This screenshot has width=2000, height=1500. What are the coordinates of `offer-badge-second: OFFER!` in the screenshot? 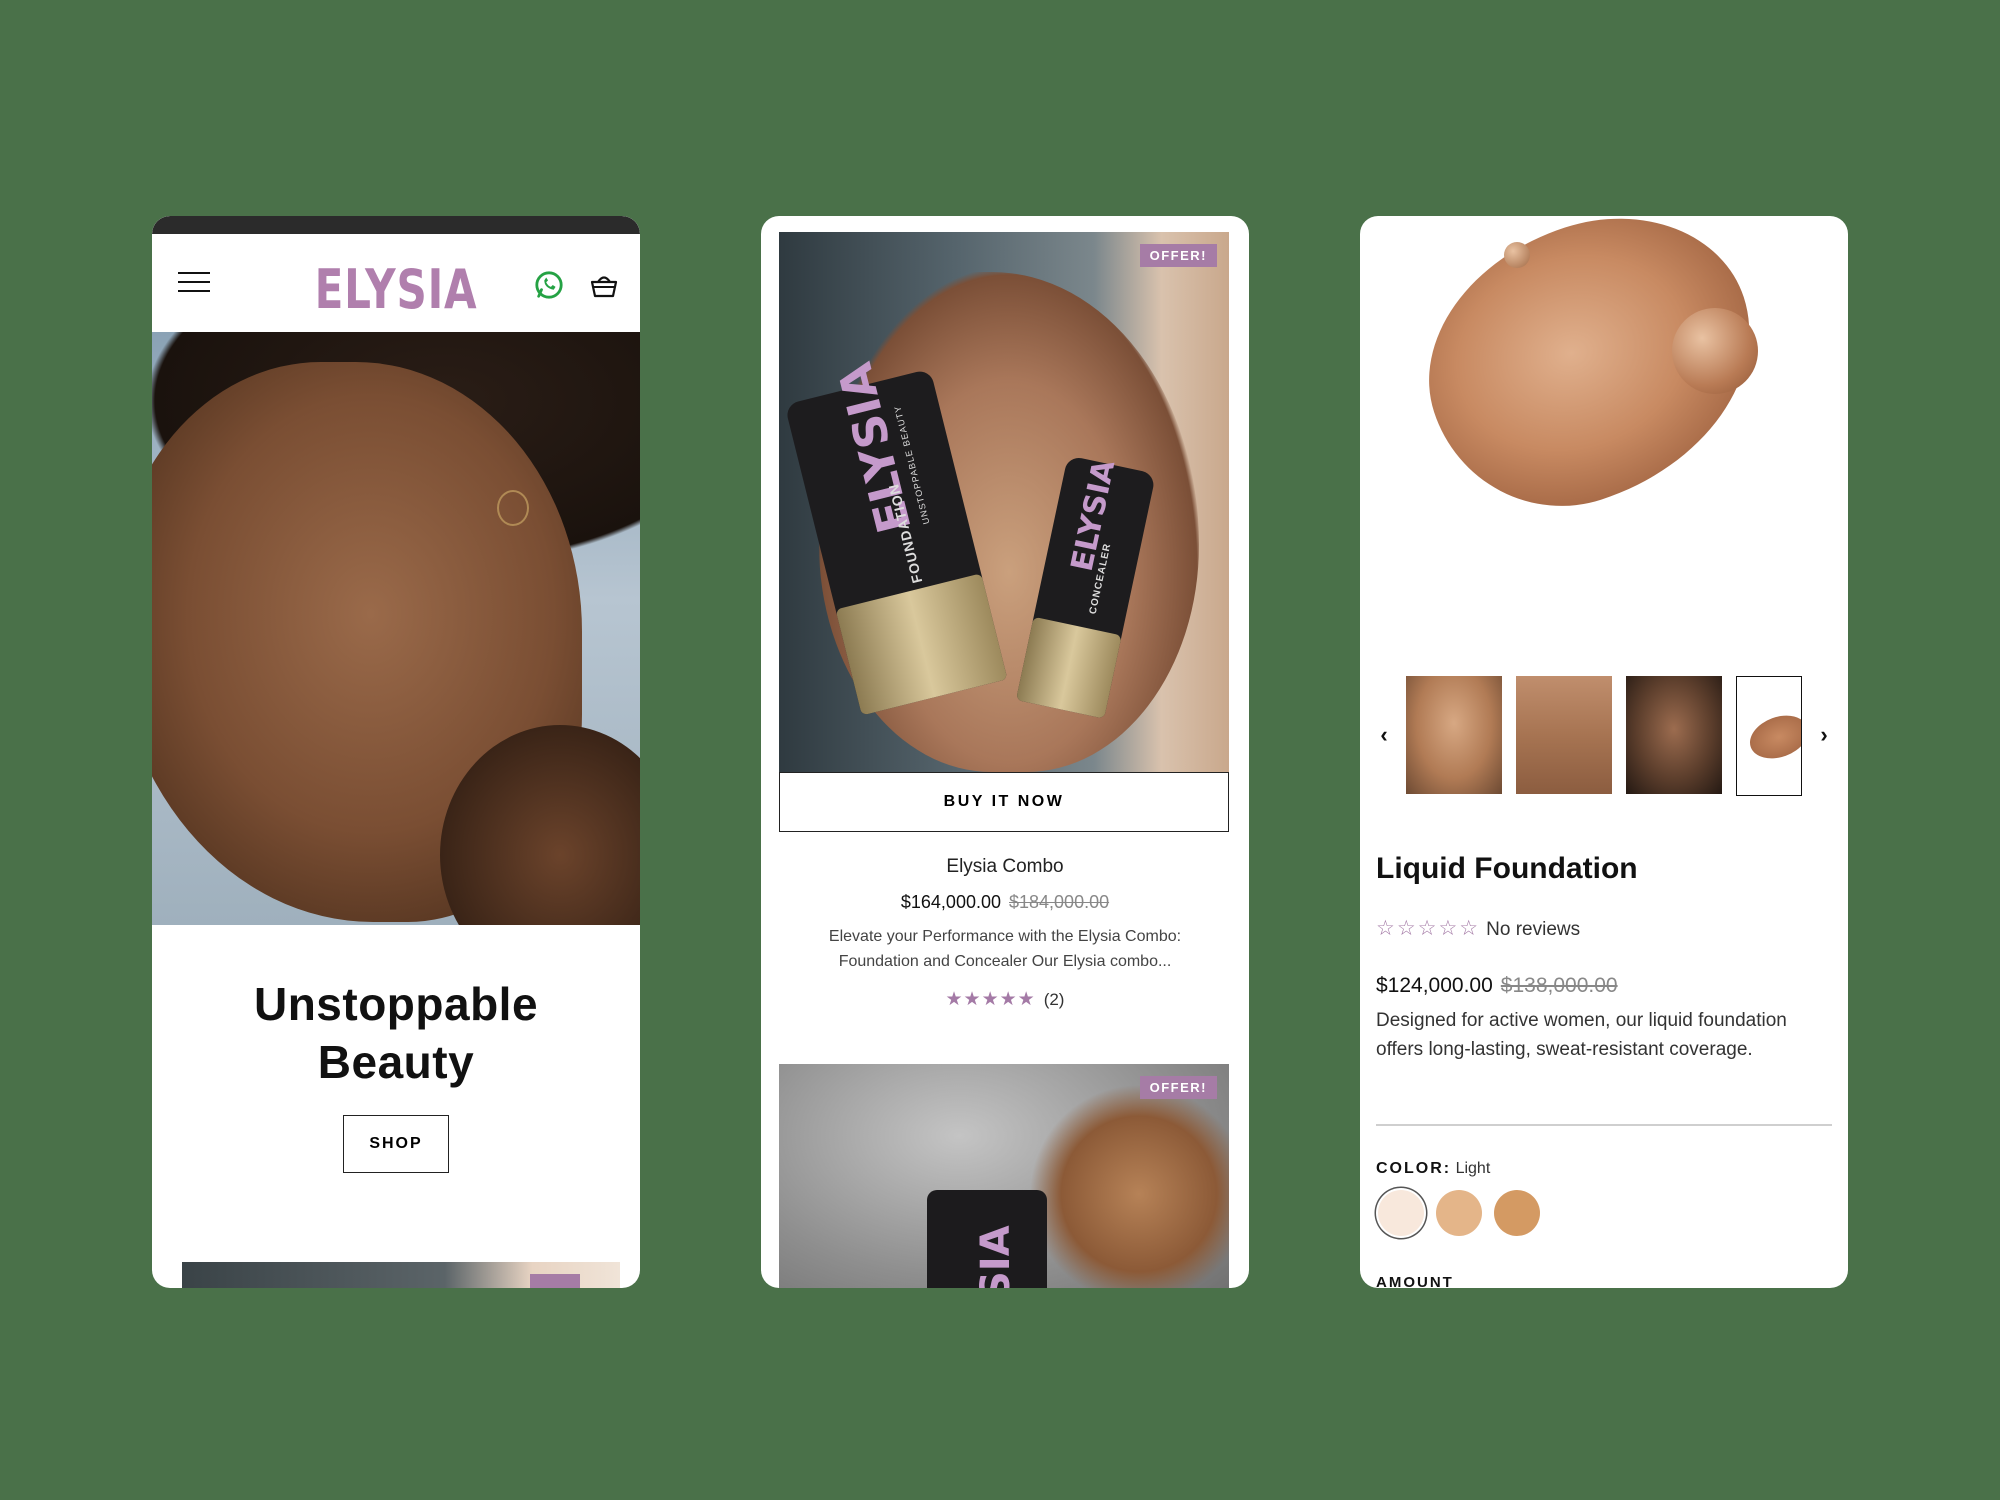 It's located at (1178, 1087).